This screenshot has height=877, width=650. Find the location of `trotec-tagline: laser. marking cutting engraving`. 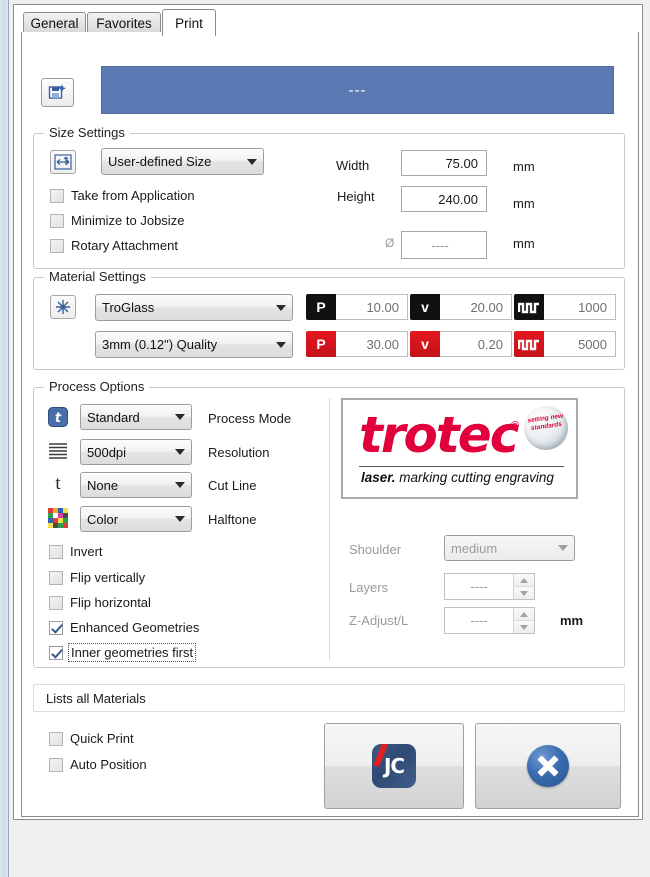

trotec-tagline: laser. marking cutting engraving is located at coordinates (457, 477).